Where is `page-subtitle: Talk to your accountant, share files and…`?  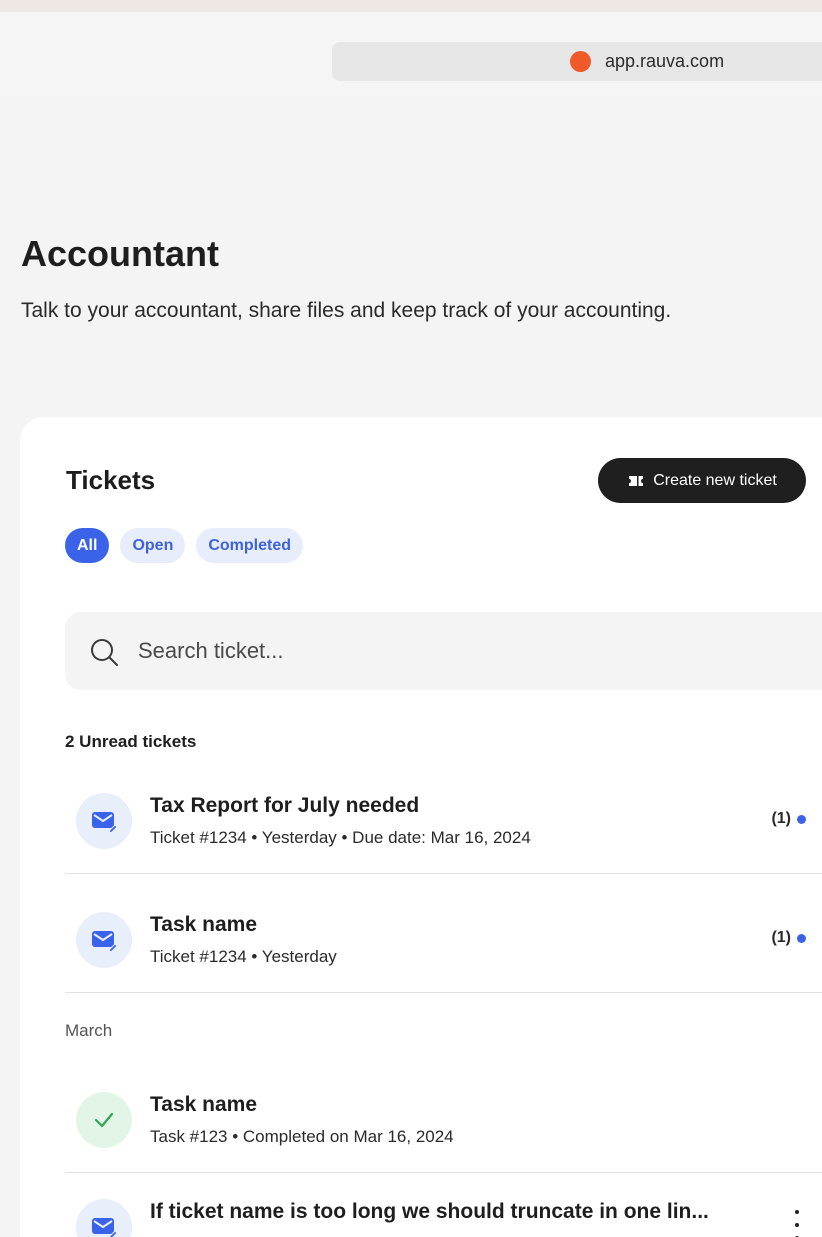
page-subtitle: Talk to your accountant, share files and… is located at coordinates (346, 310).